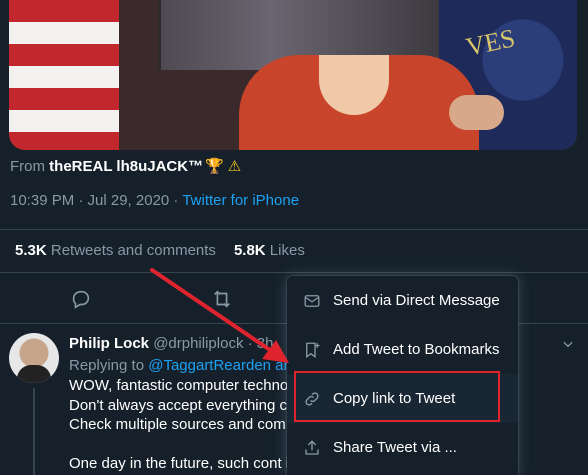  I want to click on menu-item-send-dm: Send via Direct Message, so click(402, 300).